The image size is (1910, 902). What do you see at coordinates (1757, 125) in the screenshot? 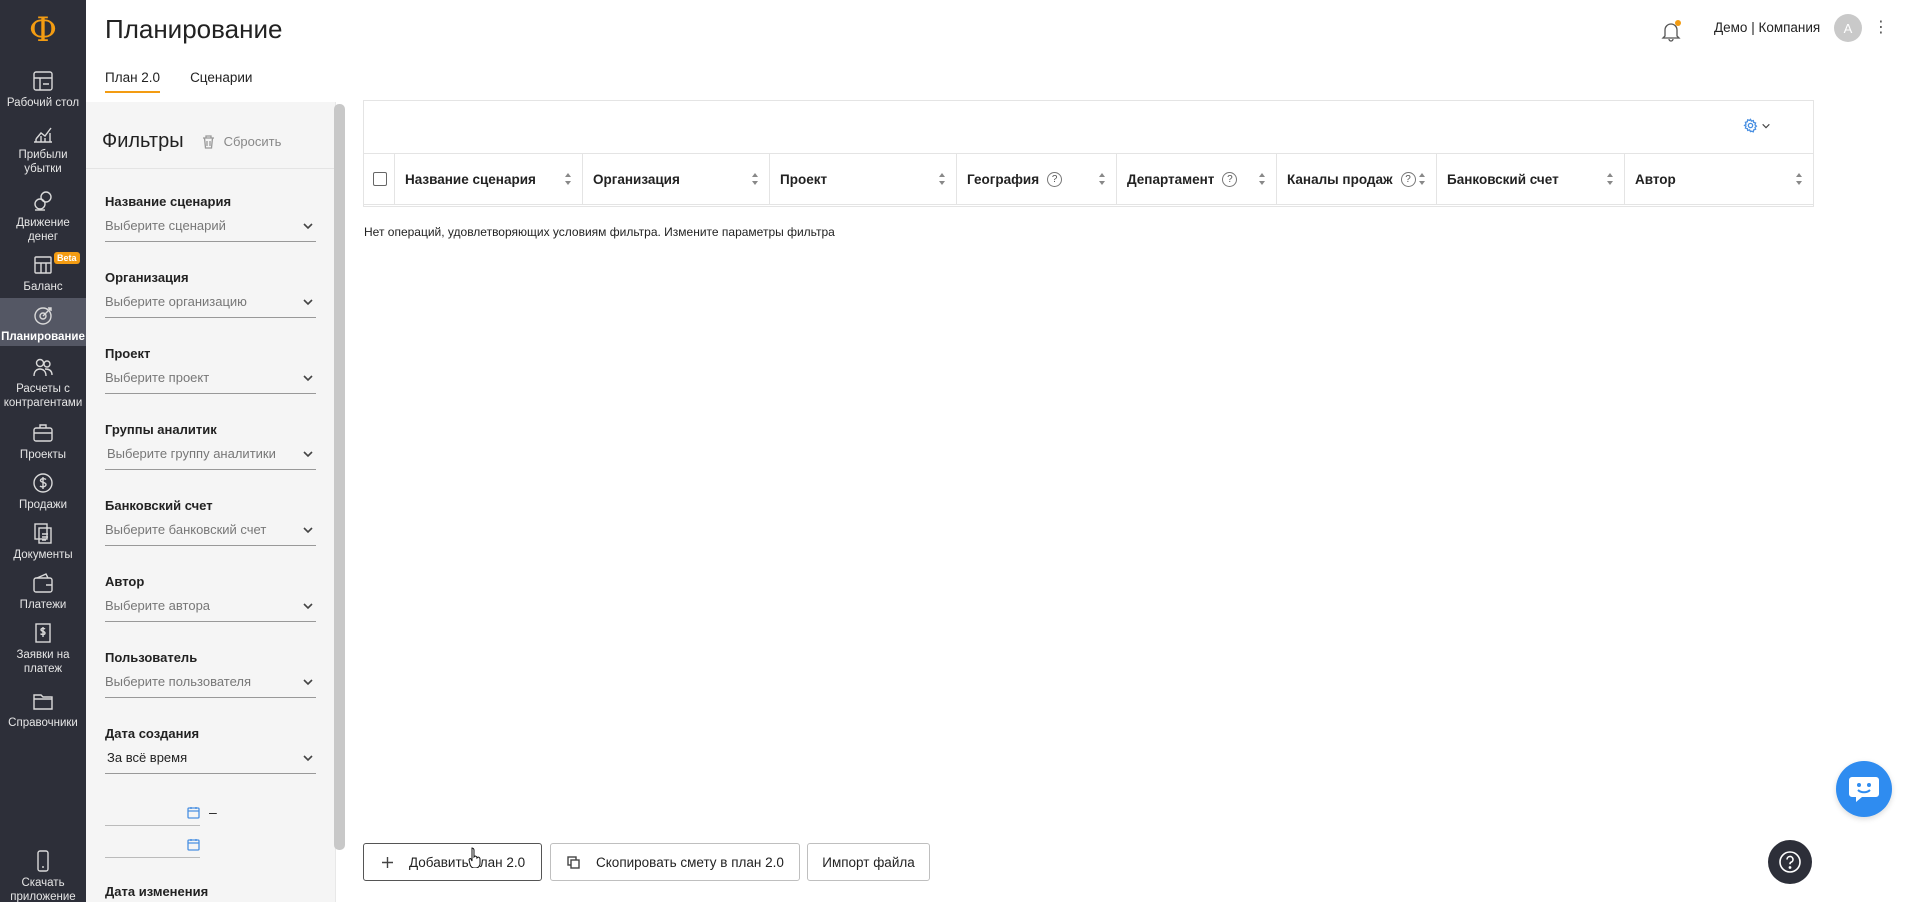
I see `table-settings-button` at bounding box center [1757, 125].